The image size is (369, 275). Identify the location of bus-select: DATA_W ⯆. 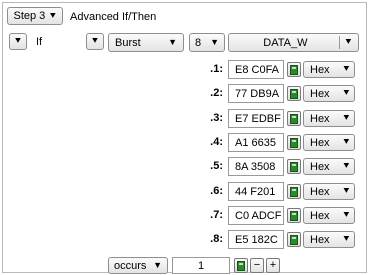
(293, 42).